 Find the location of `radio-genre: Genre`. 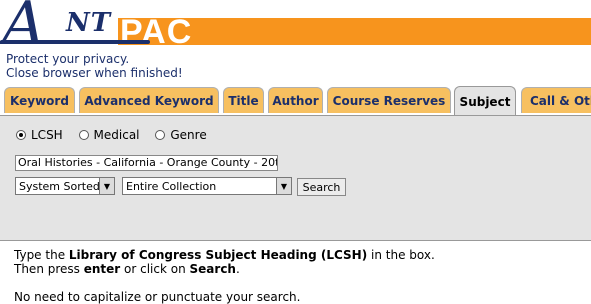

radio-genre: Genre is located at coordinates (181, 135).